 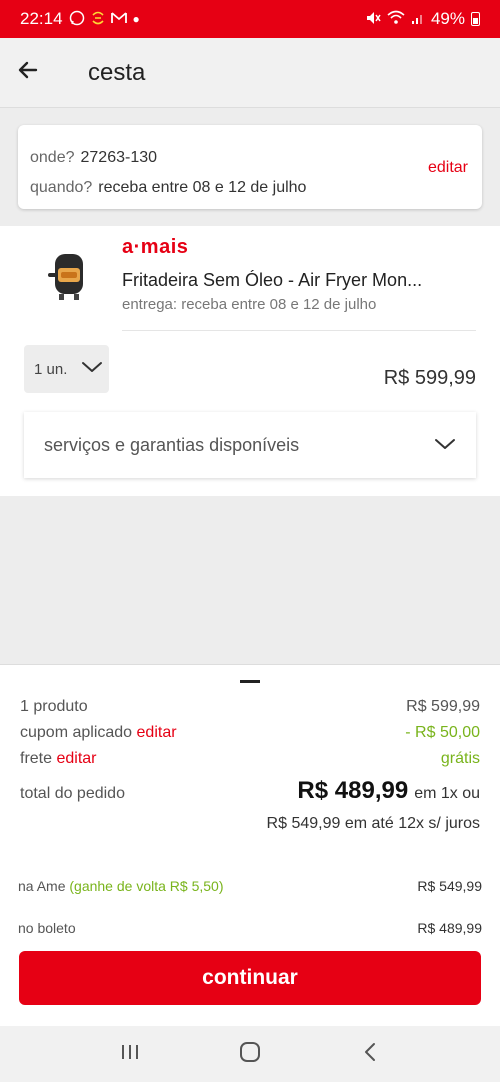 I want to click on home-button, so click(x=250, y=1054).